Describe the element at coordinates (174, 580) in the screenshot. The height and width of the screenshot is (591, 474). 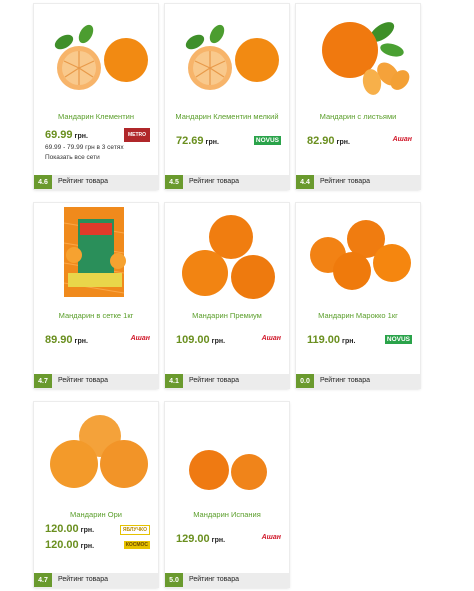
I see `rating-badge: 5.0` at that location.